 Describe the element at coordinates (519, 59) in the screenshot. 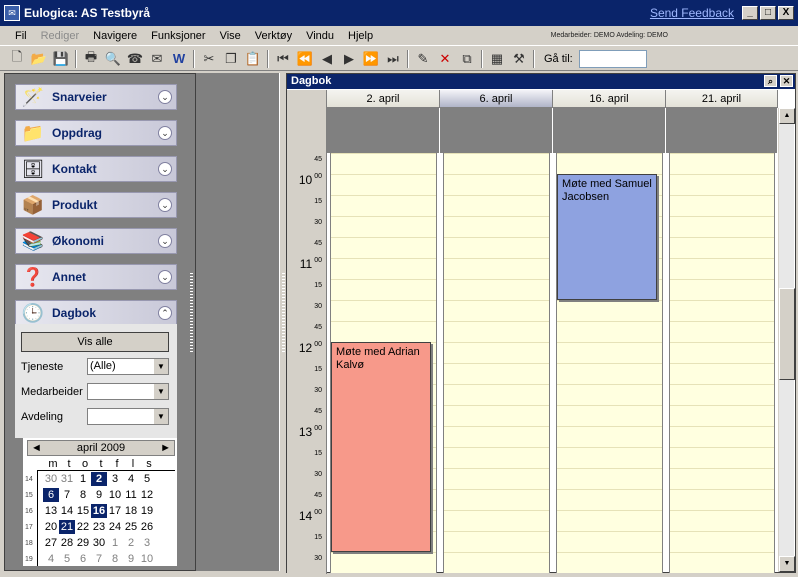

I see `tools-icon: ⚒` at that location.